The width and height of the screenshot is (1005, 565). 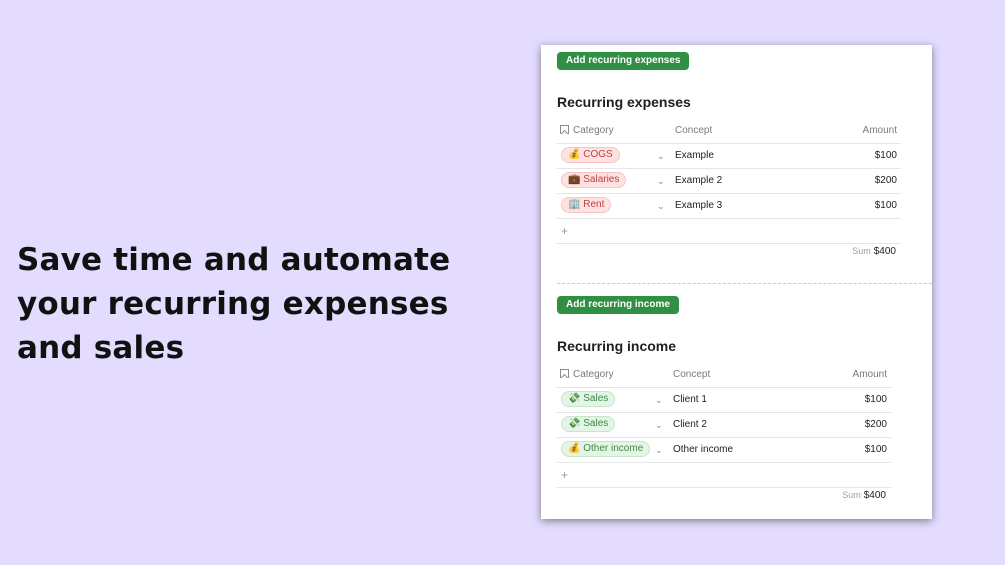 What do you see at coordinates (729, 206) in the screenshot?
I see `table-row: 🏢 Rent ⌄ Example 3 $100` at bounding box center [729, 206].